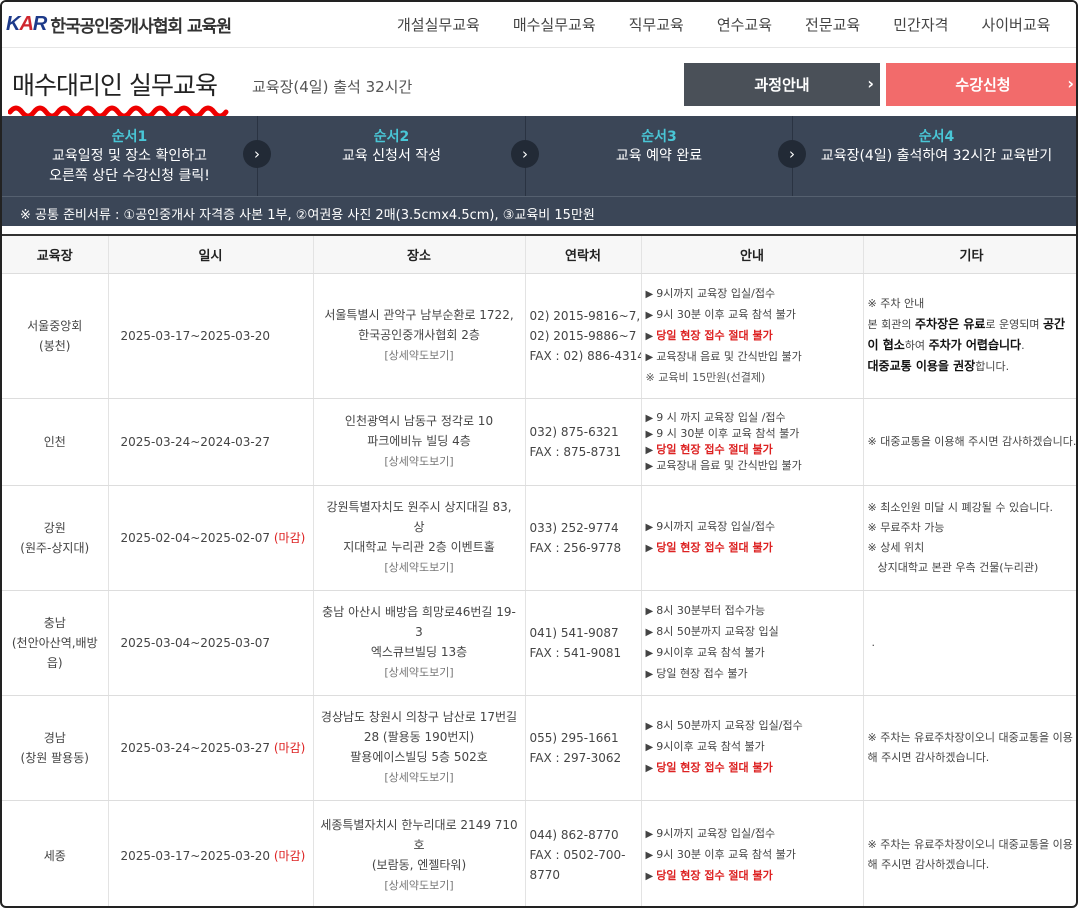 The height and width of the screenshot is (908, 1078). I want to click on info-note: ※ 교육비 15만원(선결제), so click(705, 377).